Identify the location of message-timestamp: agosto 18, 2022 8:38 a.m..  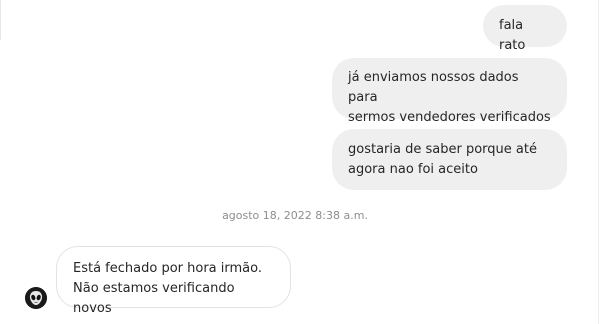
(295, 215).